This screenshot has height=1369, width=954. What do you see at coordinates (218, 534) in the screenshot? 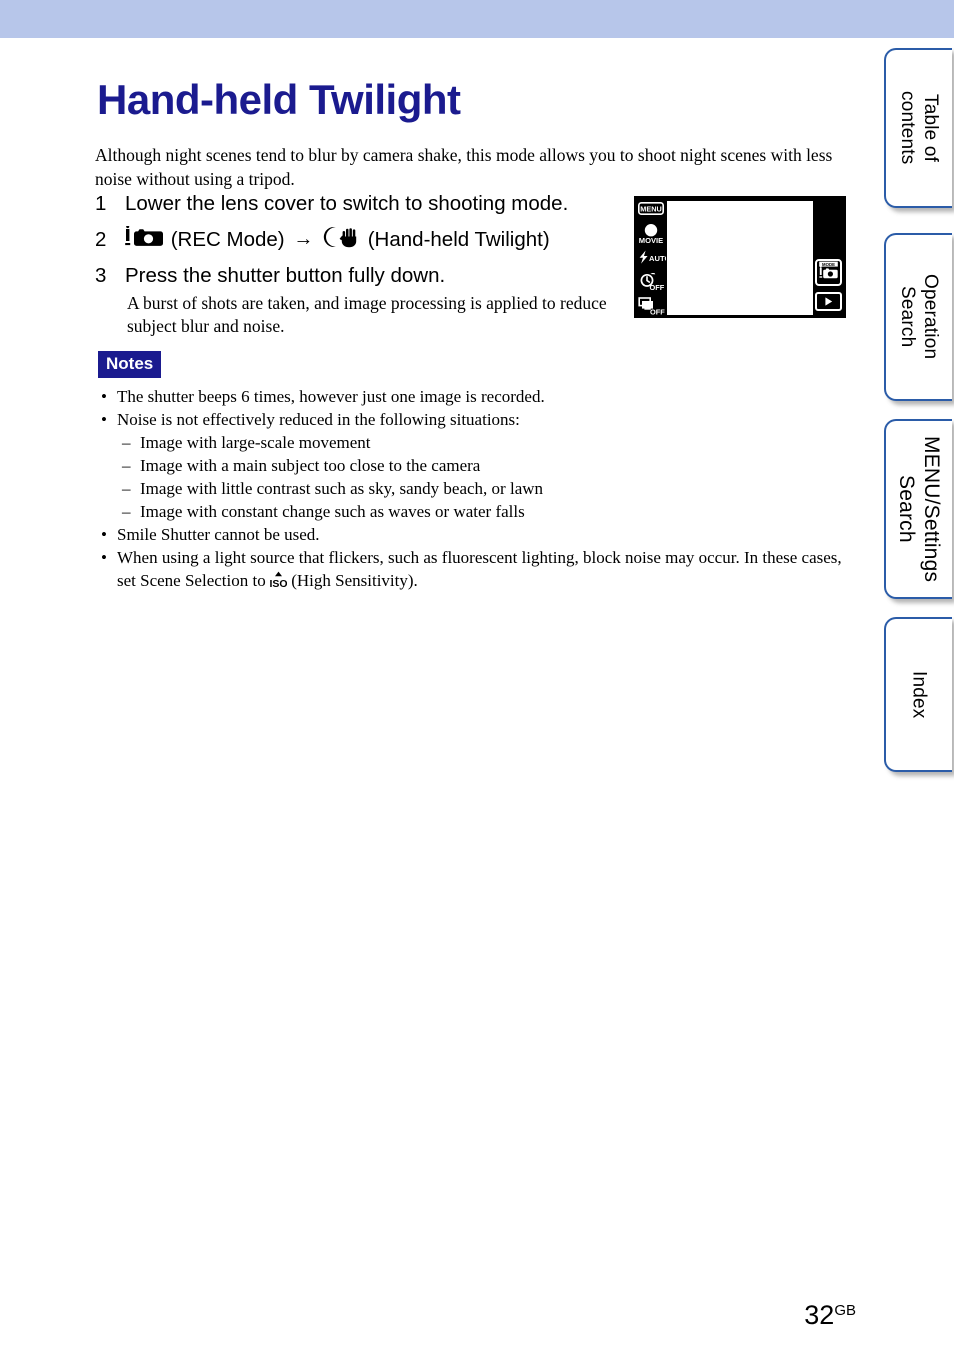
I see `note-text: Smile Shutter cannot be used.` at bounding box center [218, 534].